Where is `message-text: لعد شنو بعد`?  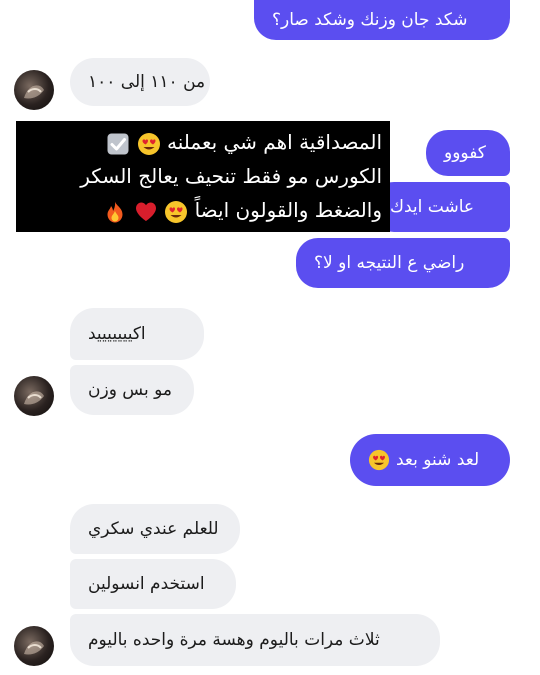 message-text: لعد شنو بعد is located at coordinates (438, 460).